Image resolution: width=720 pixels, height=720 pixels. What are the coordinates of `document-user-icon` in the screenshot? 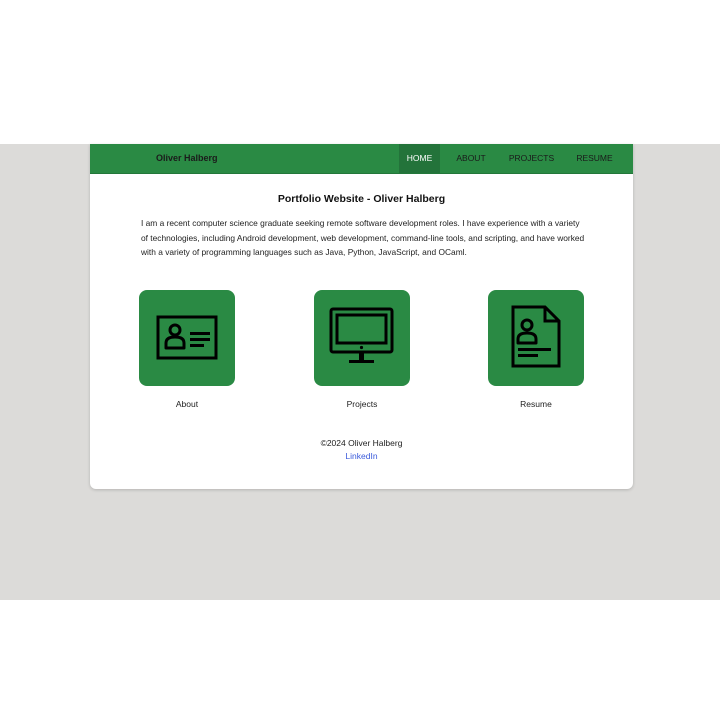 It's located at (536, 336).